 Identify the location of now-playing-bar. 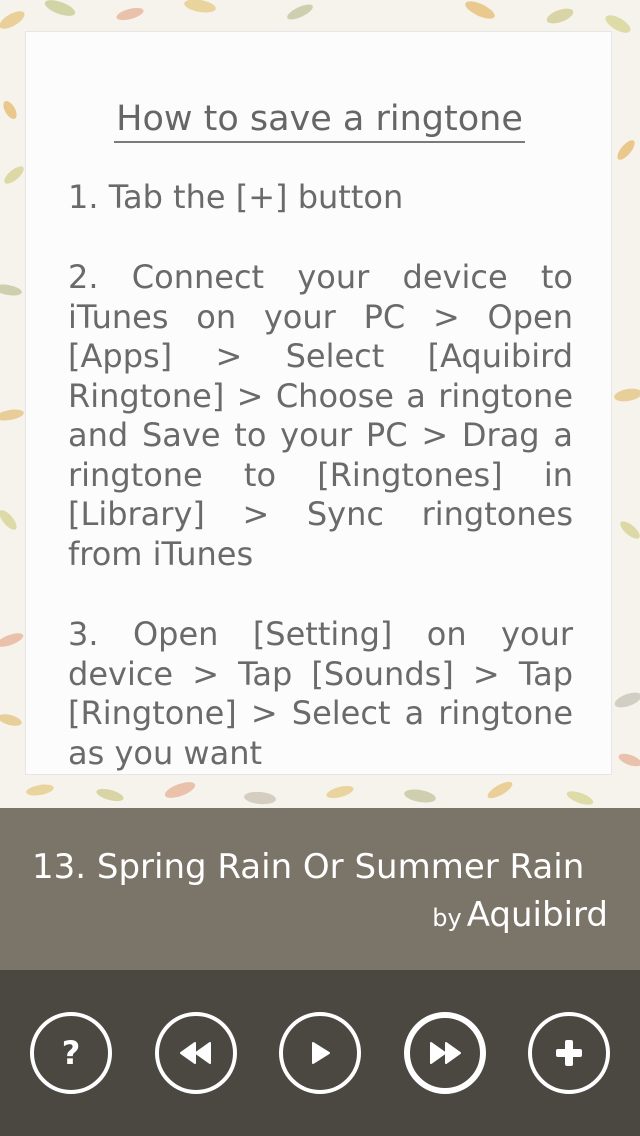
(320, 889).